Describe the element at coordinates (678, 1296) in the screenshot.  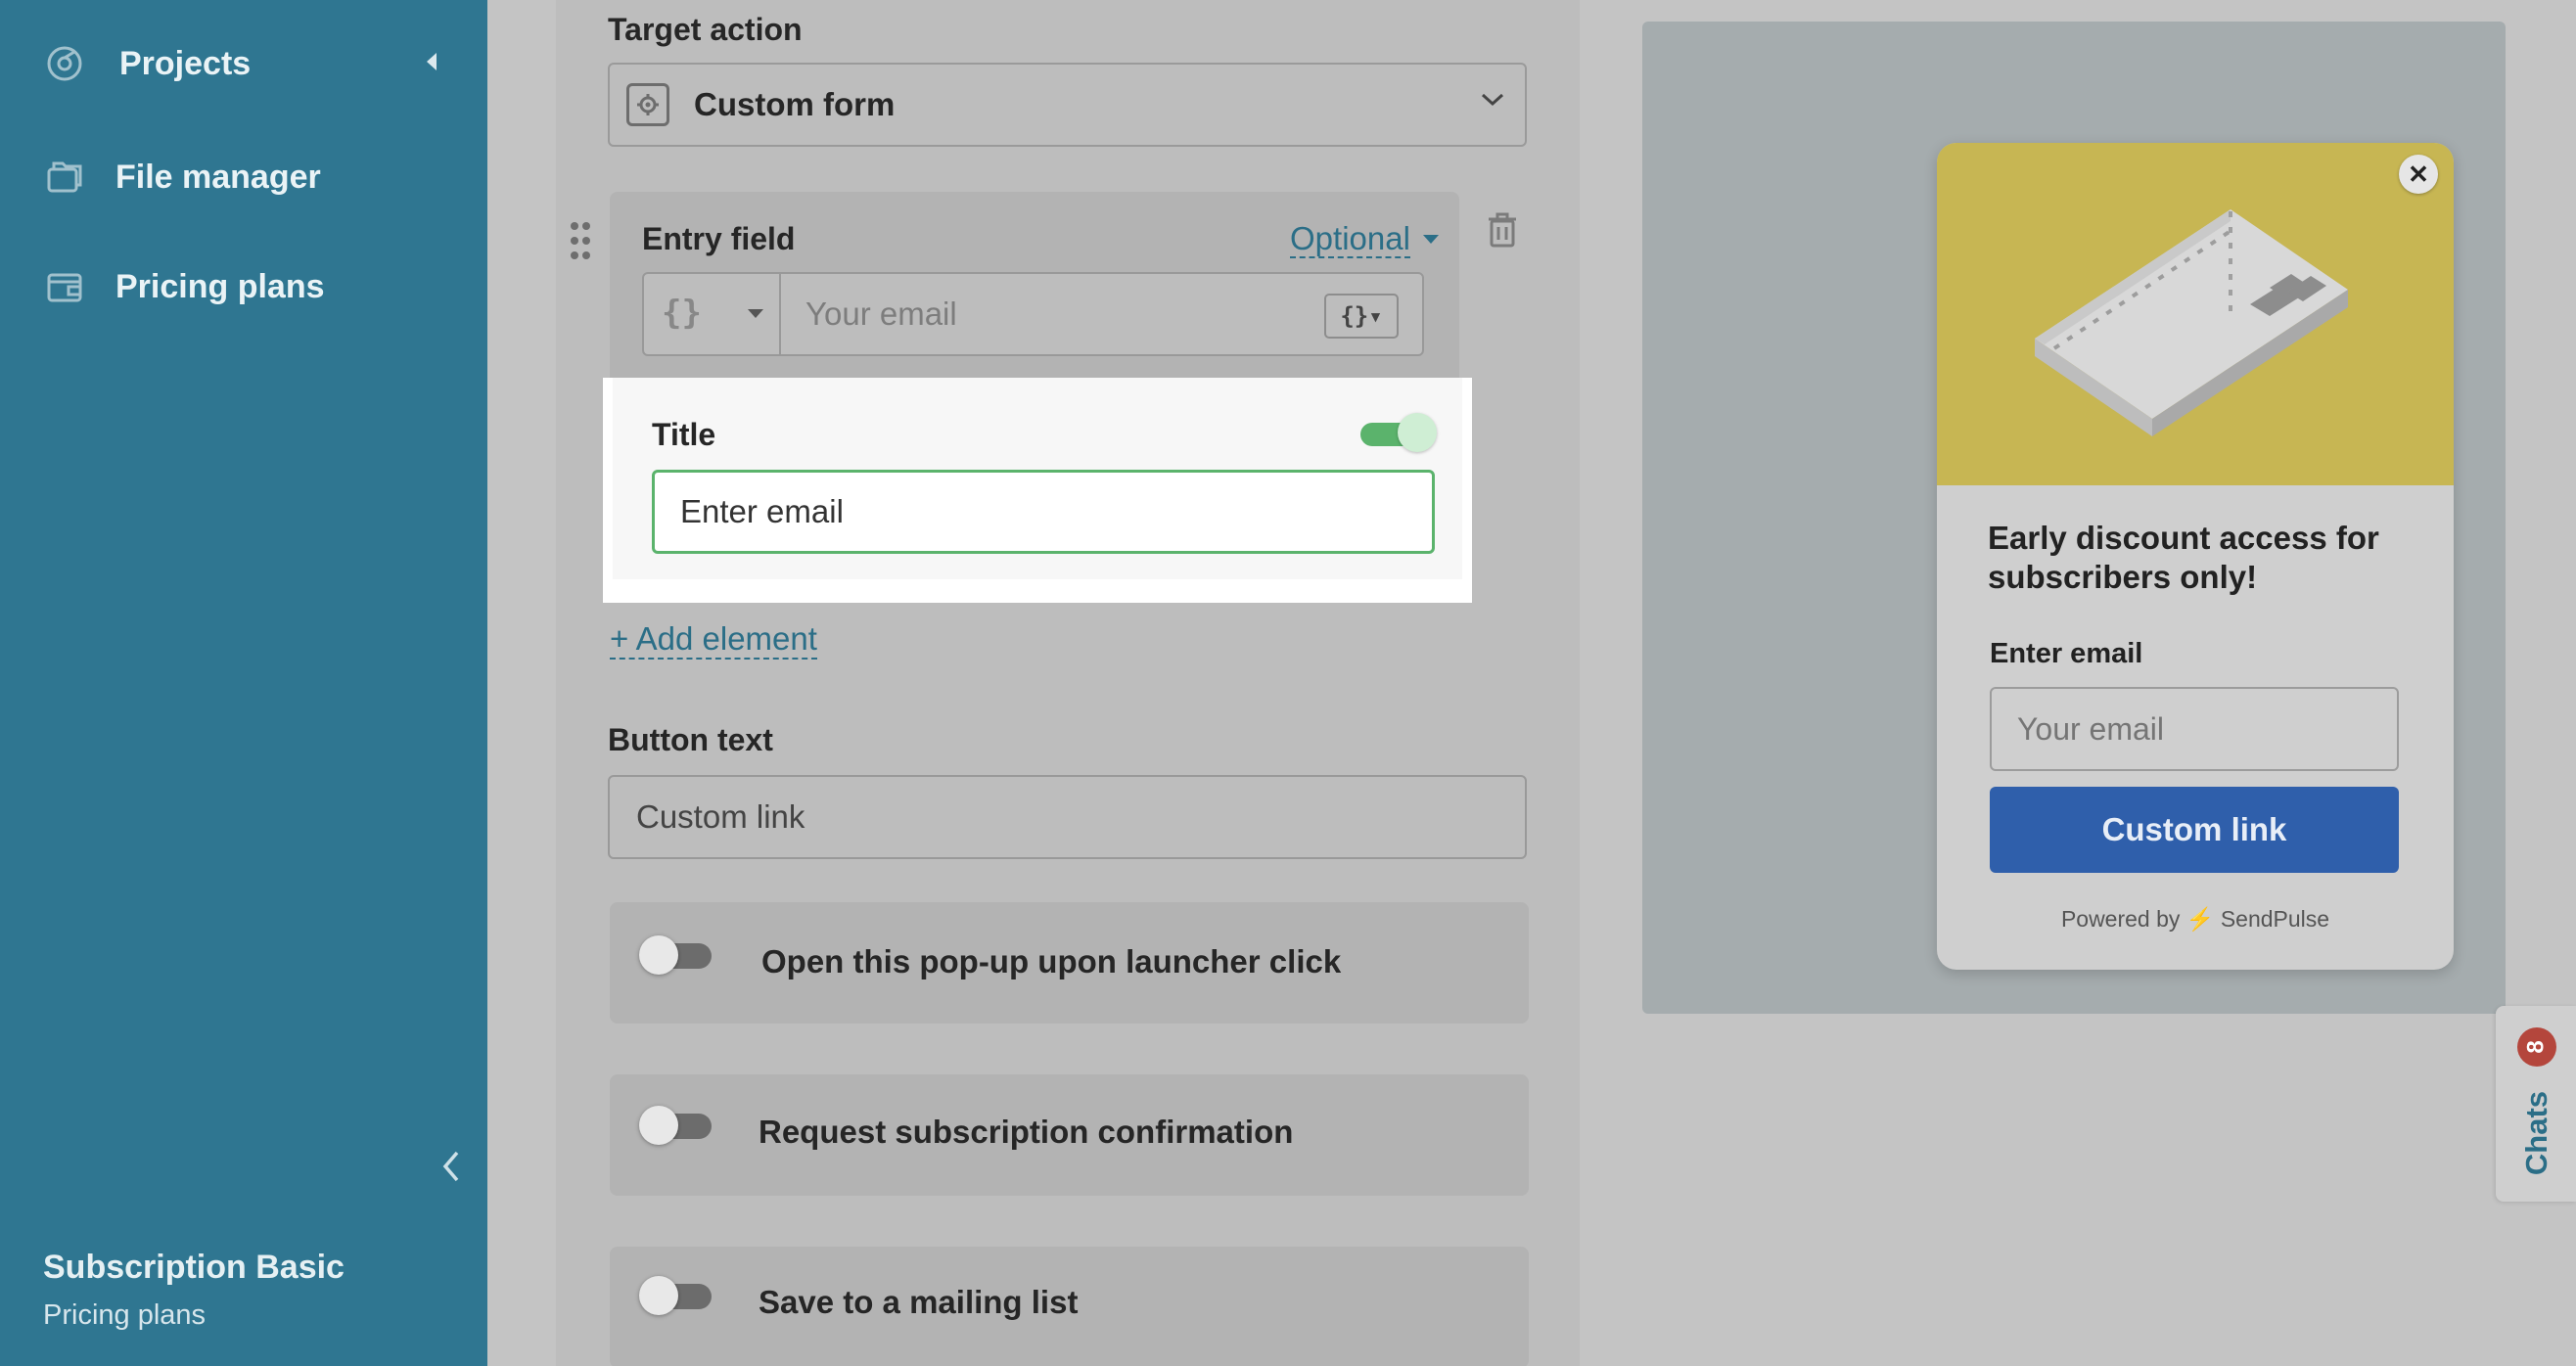
I see `mailing-list-toggle` at that location.